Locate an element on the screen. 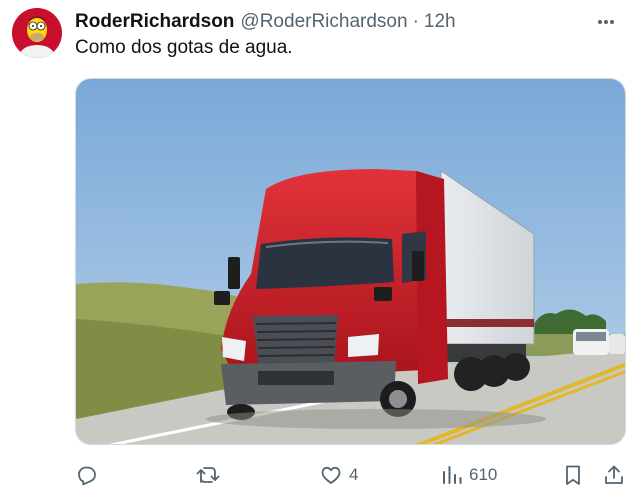 Image resolution: width=634 pixels, height=499 pixels. repost-button is located at coordinates (211, 475).